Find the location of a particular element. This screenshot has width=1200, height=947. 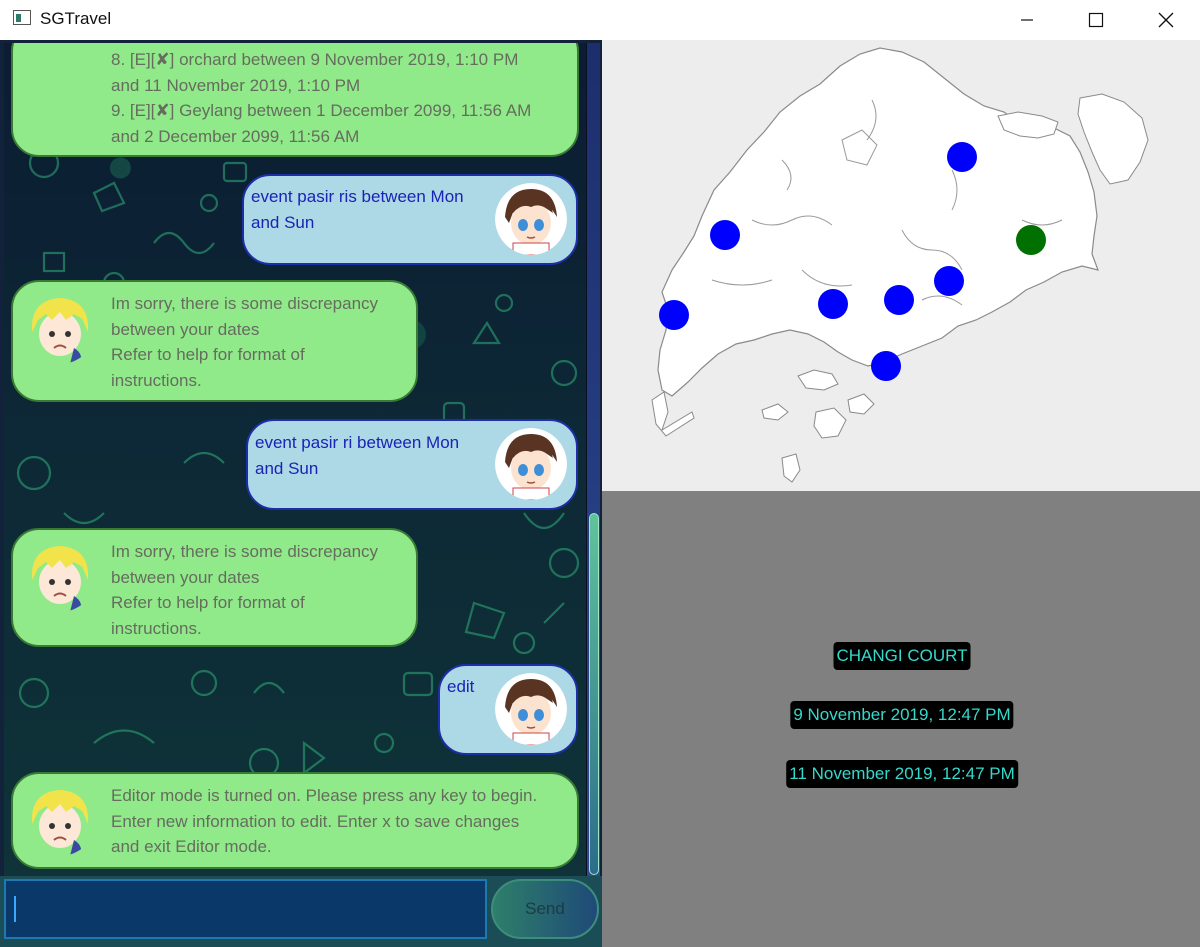

minimize-button is located at coordinates (1027, 20).